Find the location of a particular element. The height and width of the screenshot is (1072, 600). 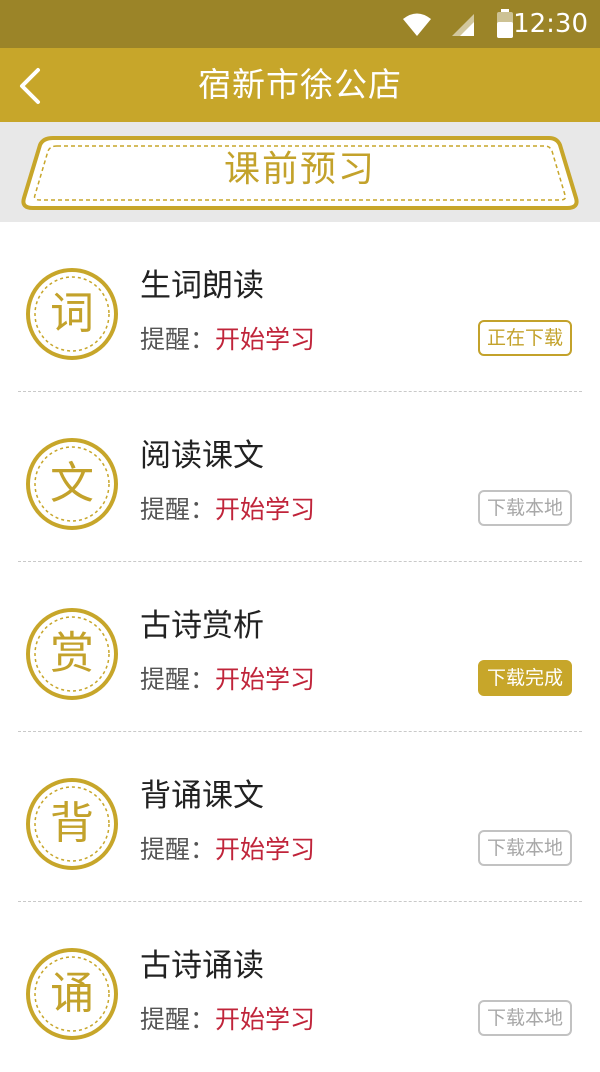

lesson-seal-icon: 词 is located at coordinates (72, 314).